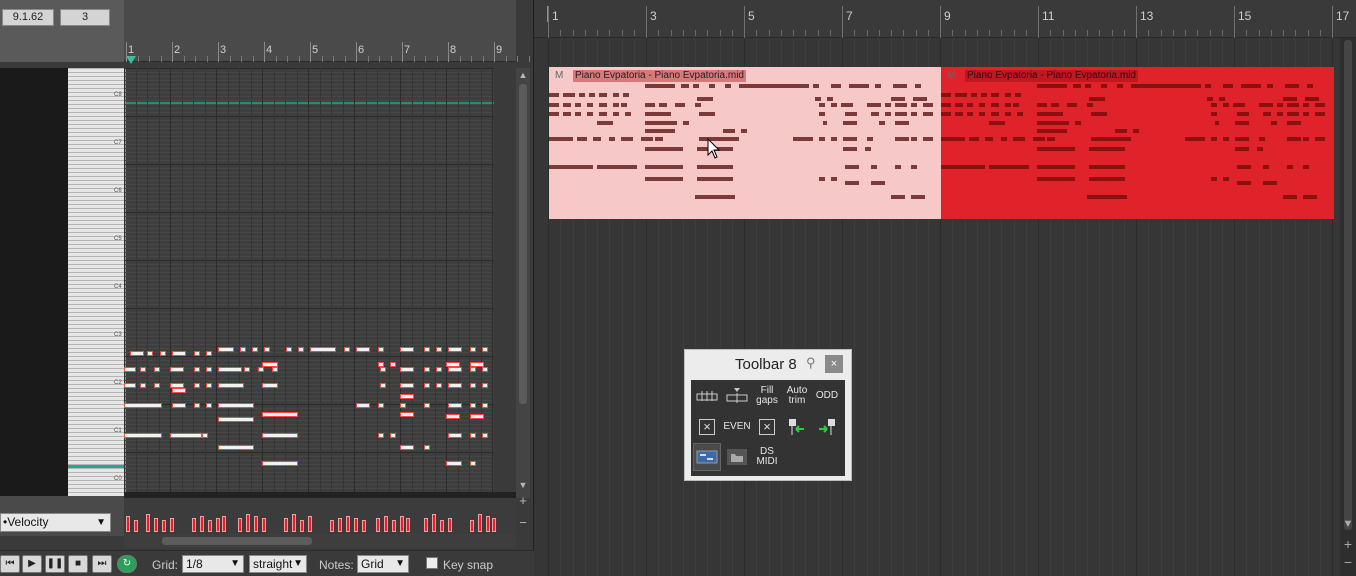  I want to click on swing-select: straight ▼, so click(278, 564).